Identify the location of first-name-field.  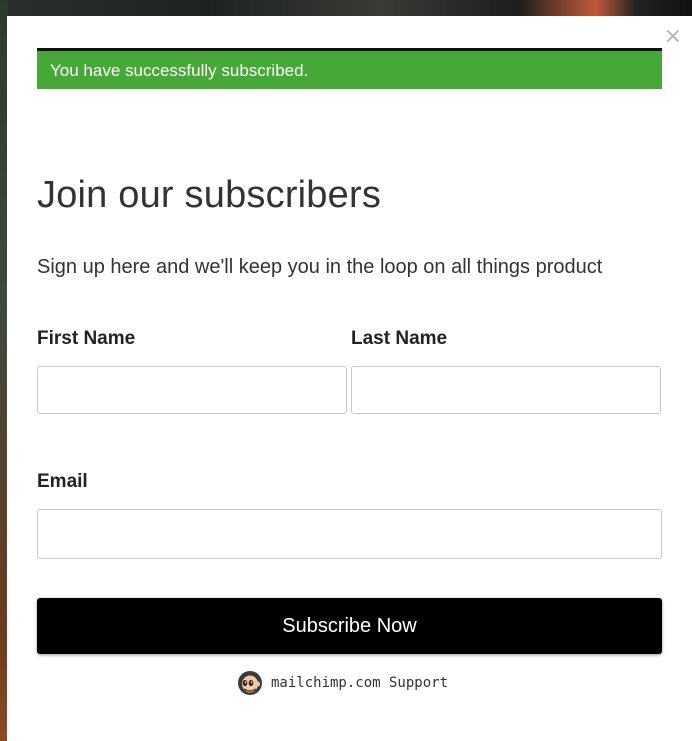
(192, 390).